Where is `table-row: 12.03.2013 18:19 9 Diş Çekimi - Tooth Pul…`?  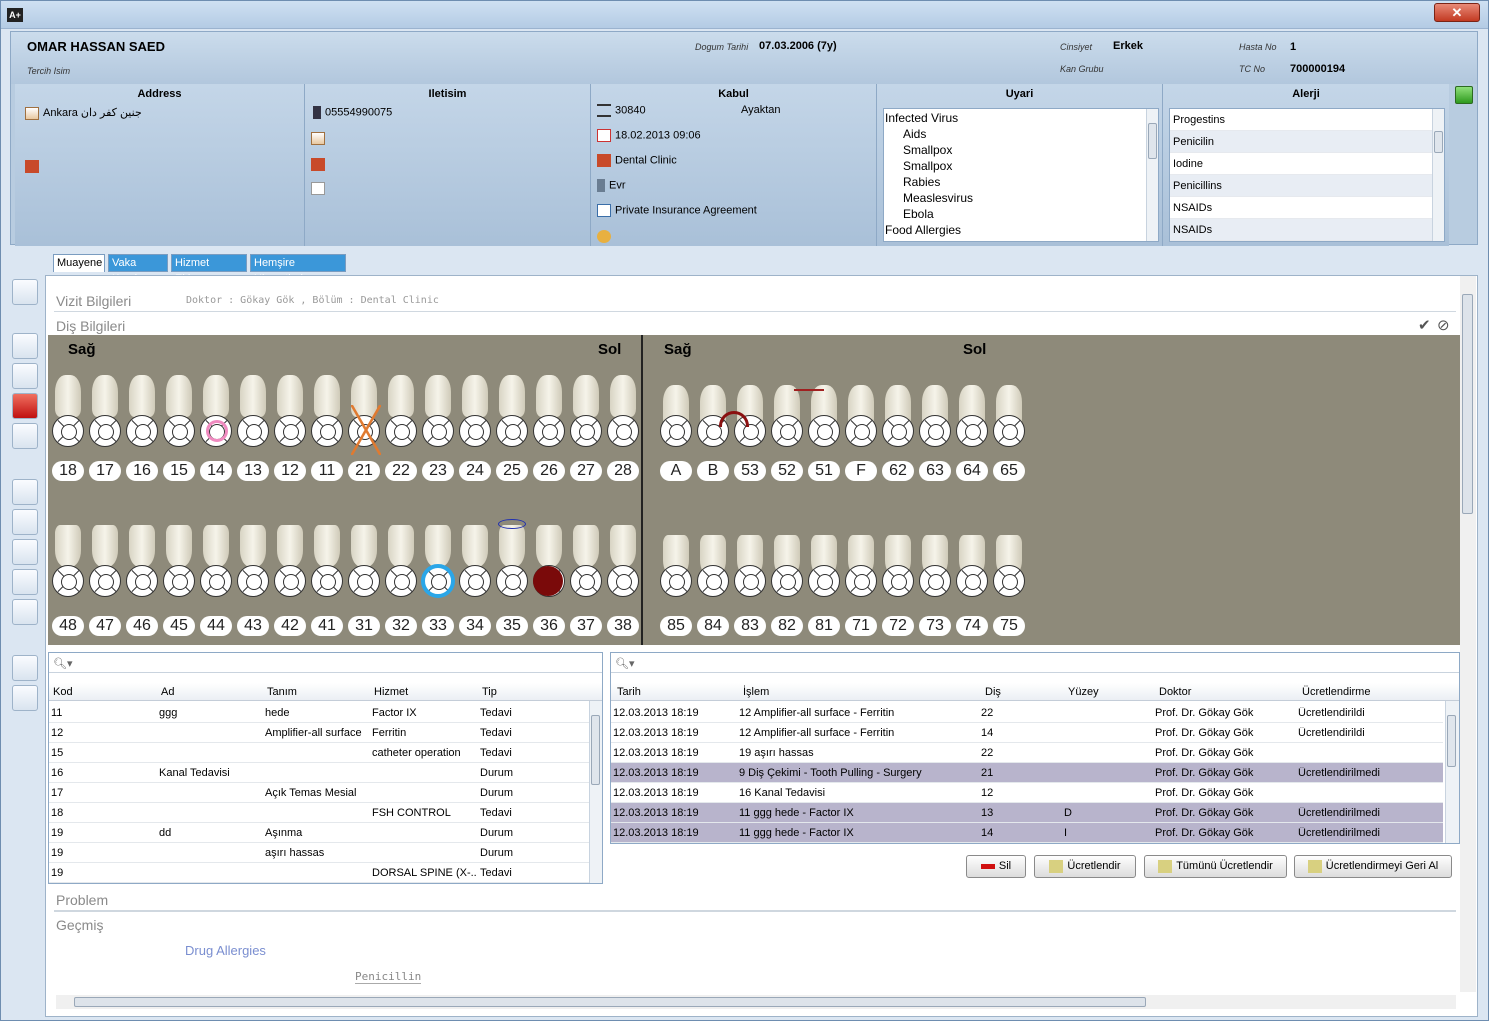
table-row: 12.03.2013 18:19 9 Diş Çekimi - Tooth Pul… is located at coordinates (1027, 773).